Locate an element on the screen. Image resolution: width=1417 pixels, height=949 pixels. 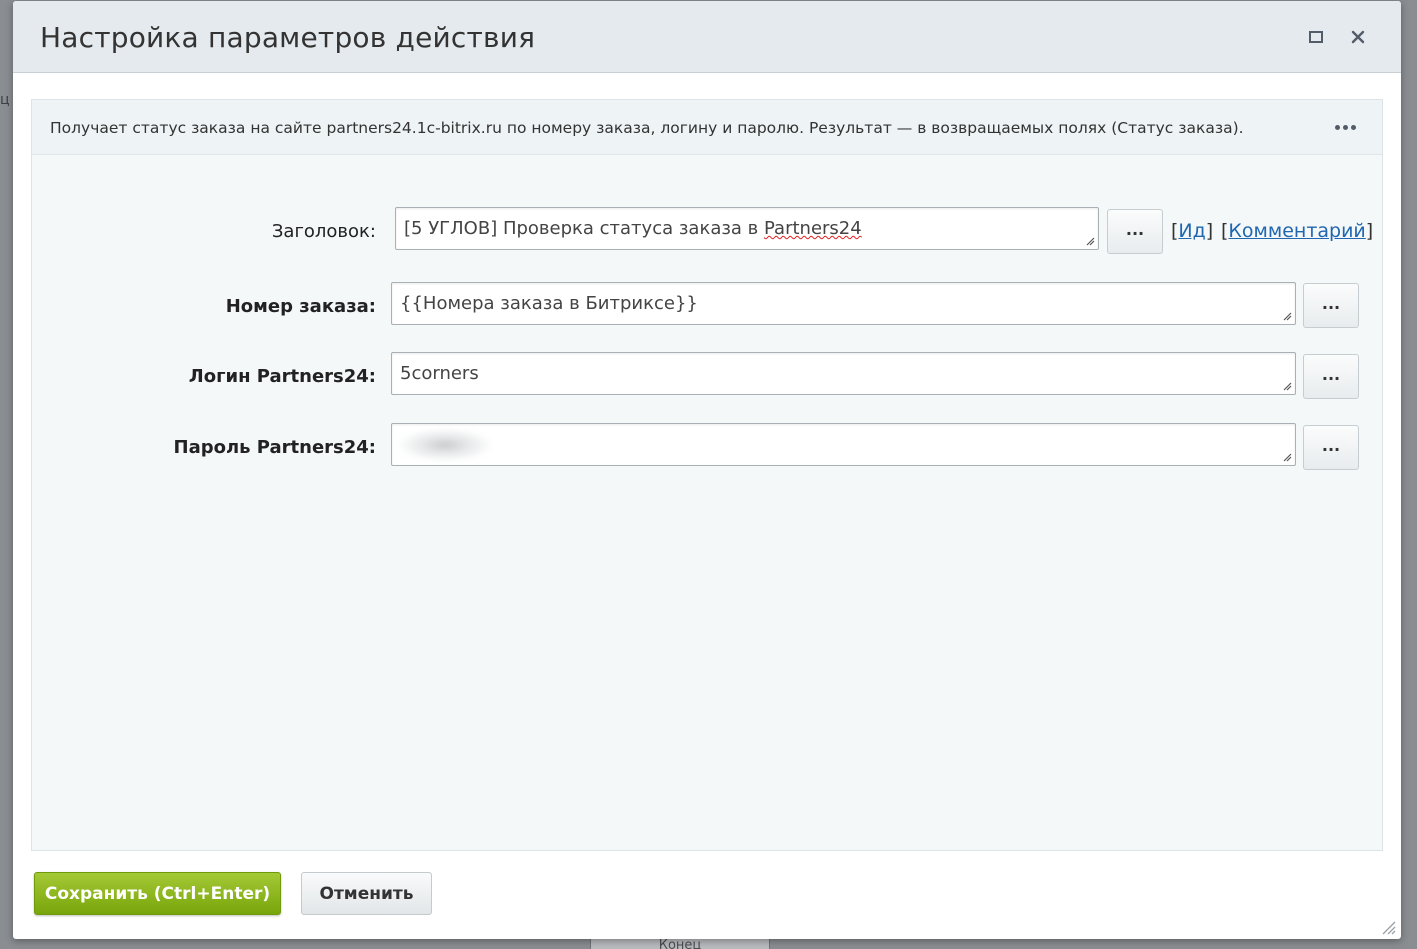
comment-link-wrap: [Комментарий] is located at coordinates (1297, 231).